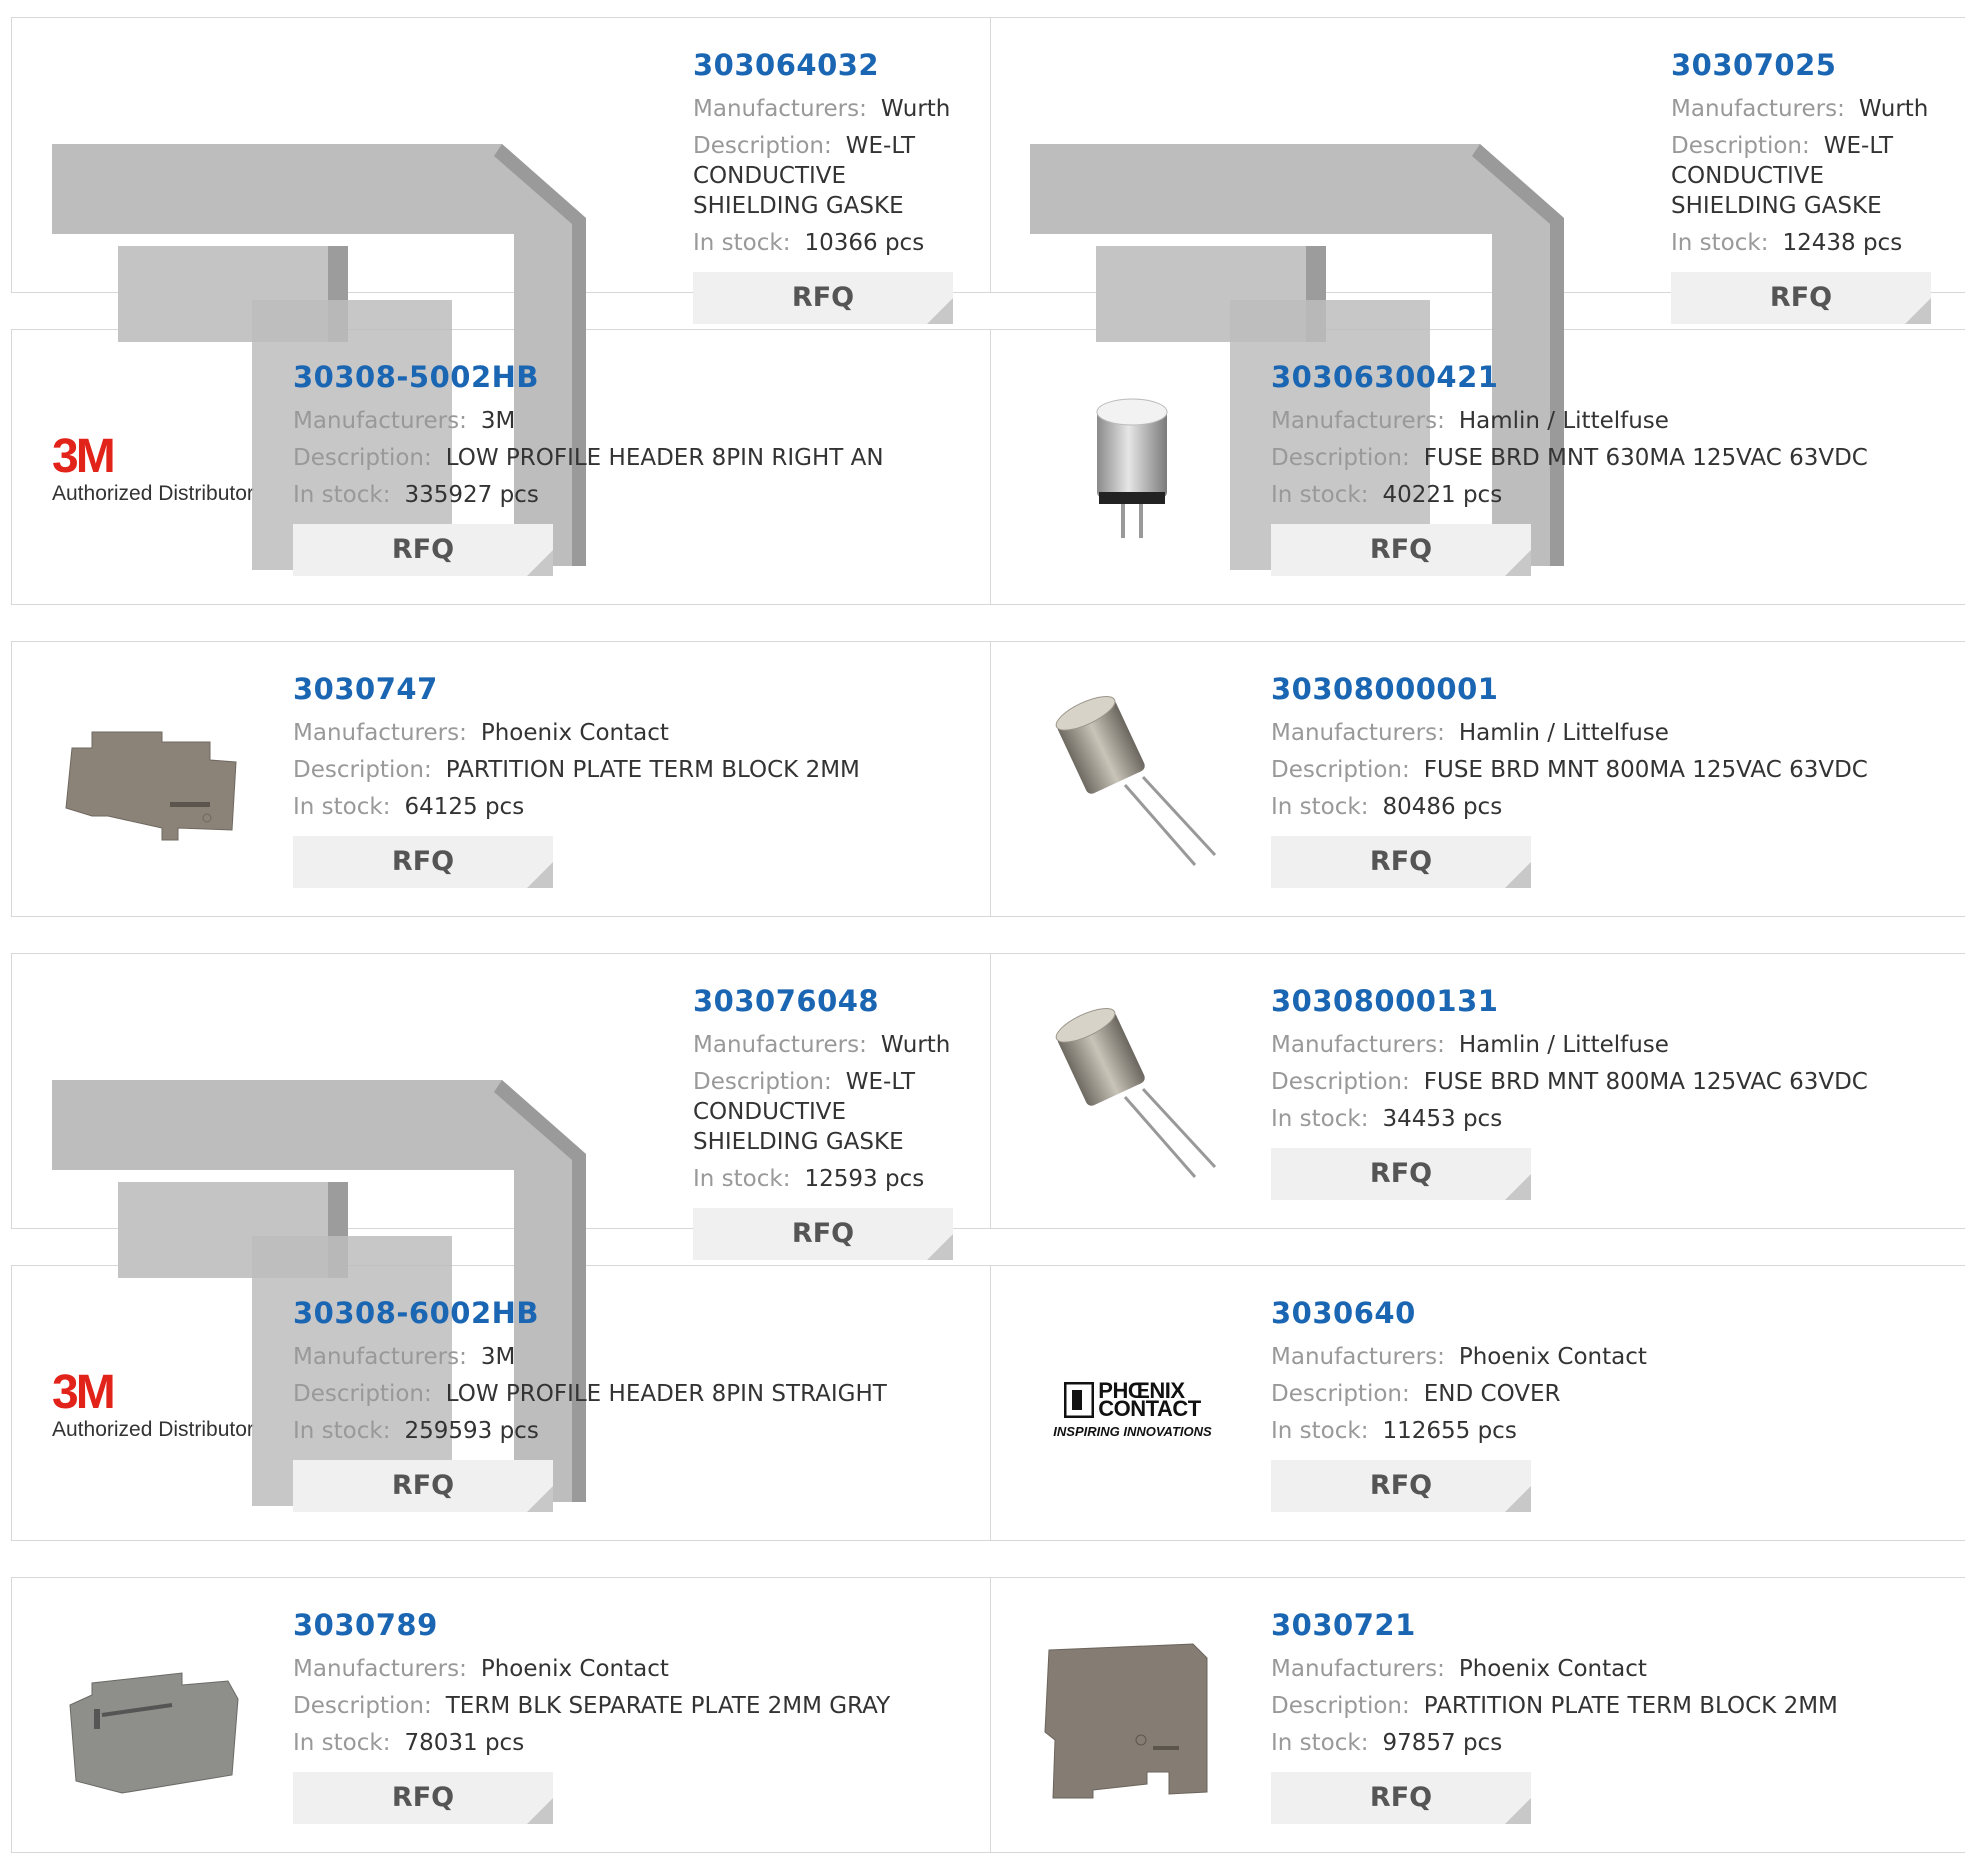 This screenshot has height=1853, width=1965. Describe the element at coordinates (834, 65) in the screenshot. I see `part-number-link: 303064032` at that location.